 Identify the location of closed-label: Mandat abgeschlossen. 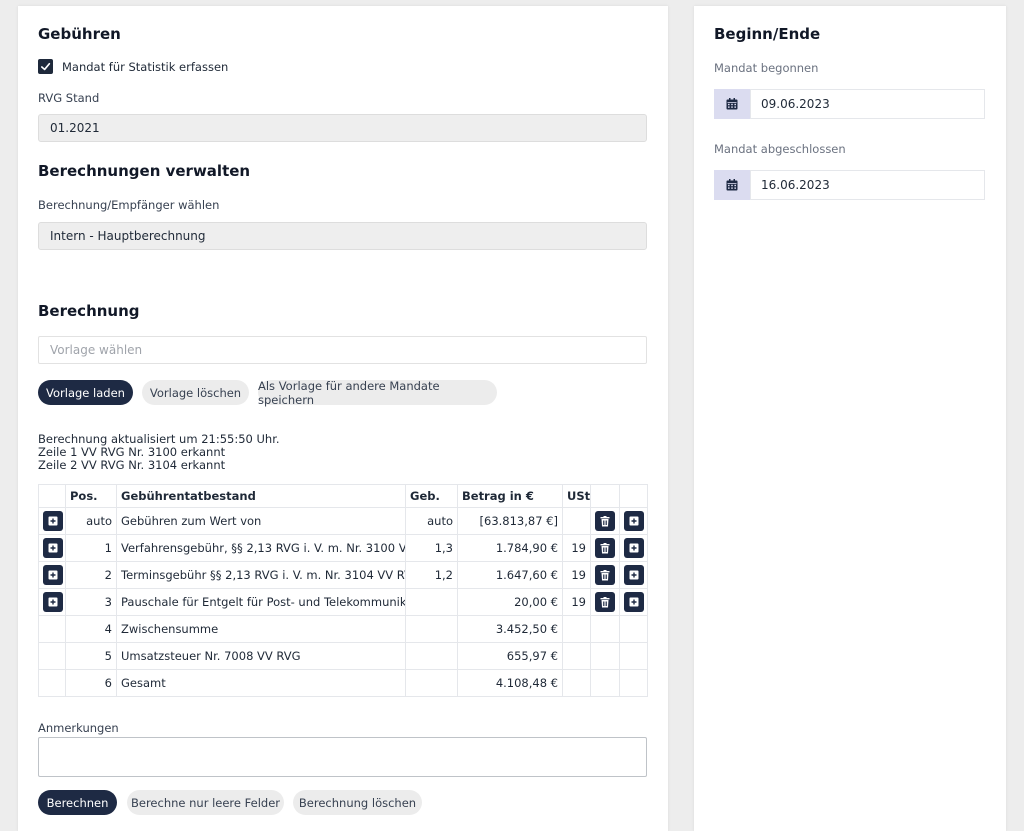
(780, 149).